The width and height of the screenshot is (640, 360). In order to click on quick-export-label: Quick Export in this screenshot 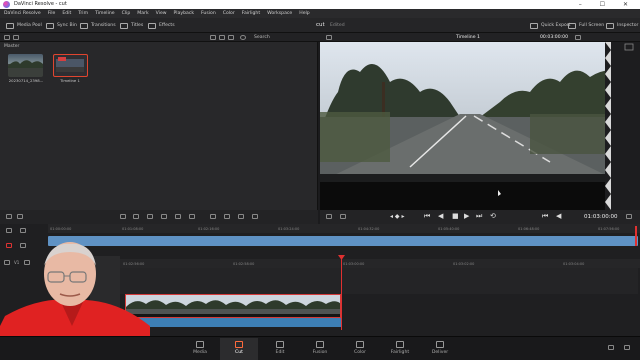, I will do `click(556, 25)`.